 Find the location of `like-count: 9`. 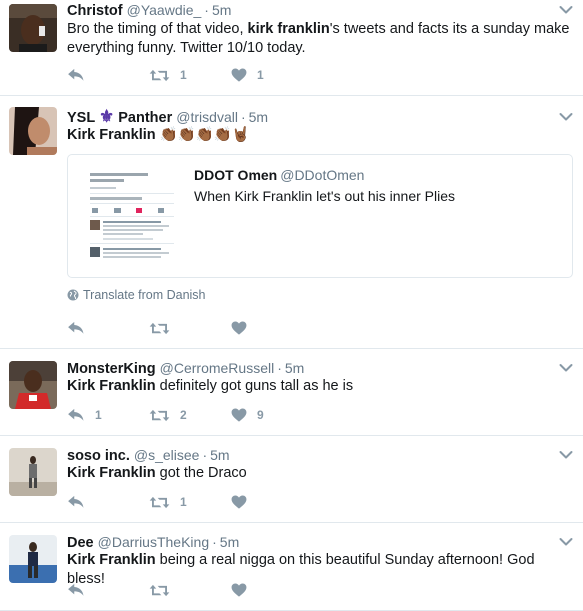

like-count: 9 is located at coordinates (260, 415).